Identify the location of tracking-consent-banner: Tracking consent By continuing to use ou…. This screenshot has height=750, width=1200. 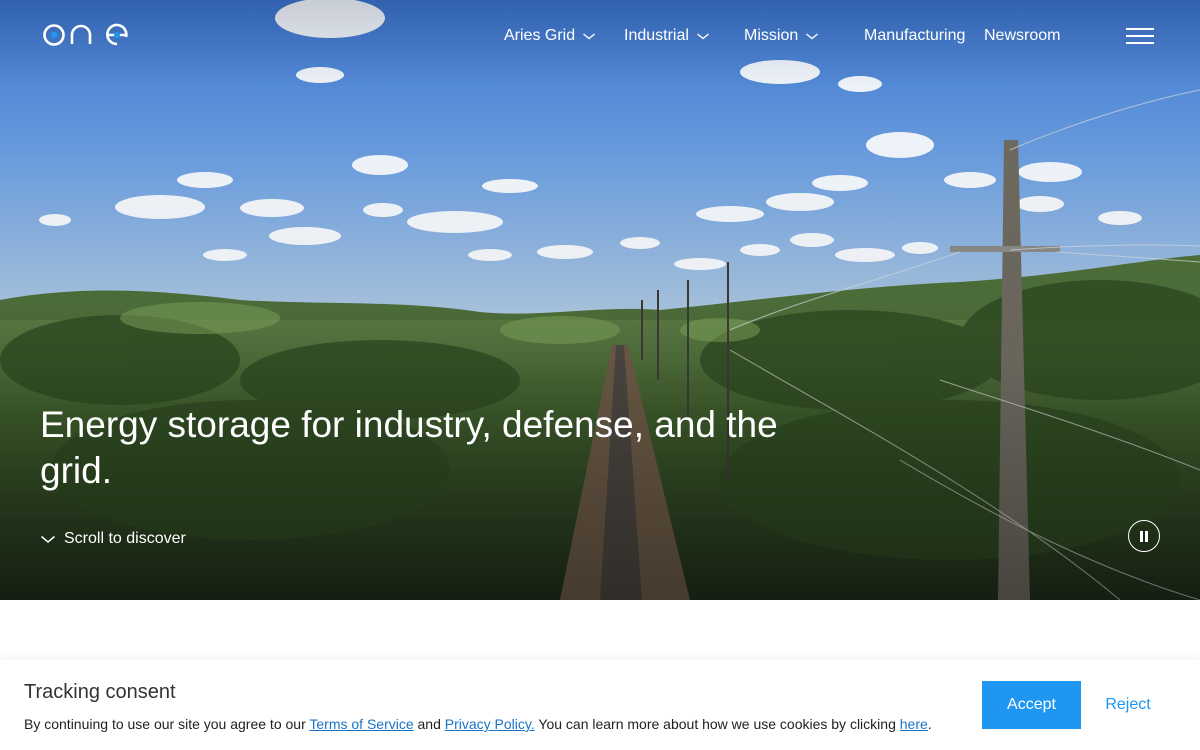
(600, 705).